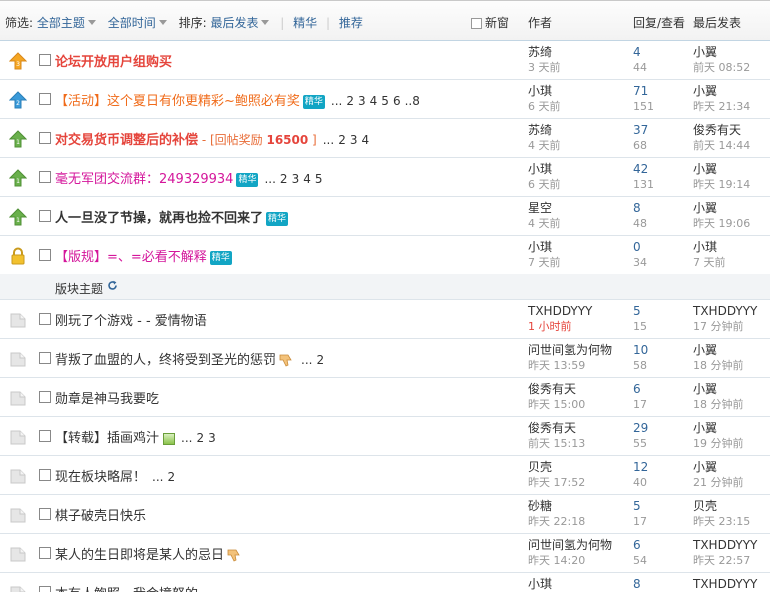  I want to click on thread-row: 棋子破壳日快乐 砂糖 昨天 22:18 5 17 贝壳 昨天 23:15, so click(385, 514).